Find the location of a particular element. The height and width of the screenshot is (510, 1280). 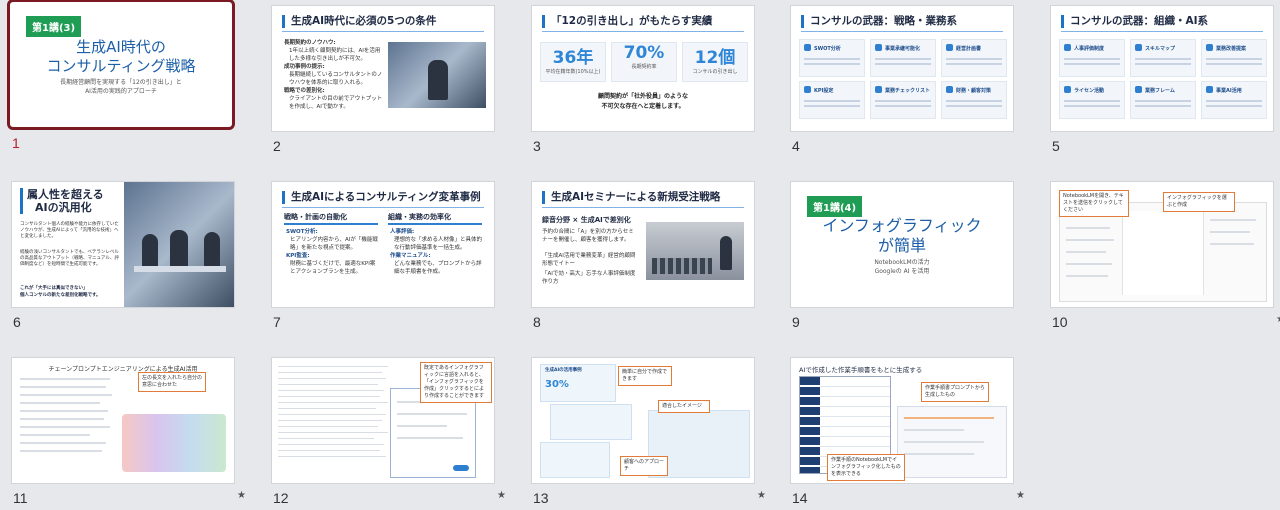

slide-title: インフォグラフィック is located at coordinates (902, 225).